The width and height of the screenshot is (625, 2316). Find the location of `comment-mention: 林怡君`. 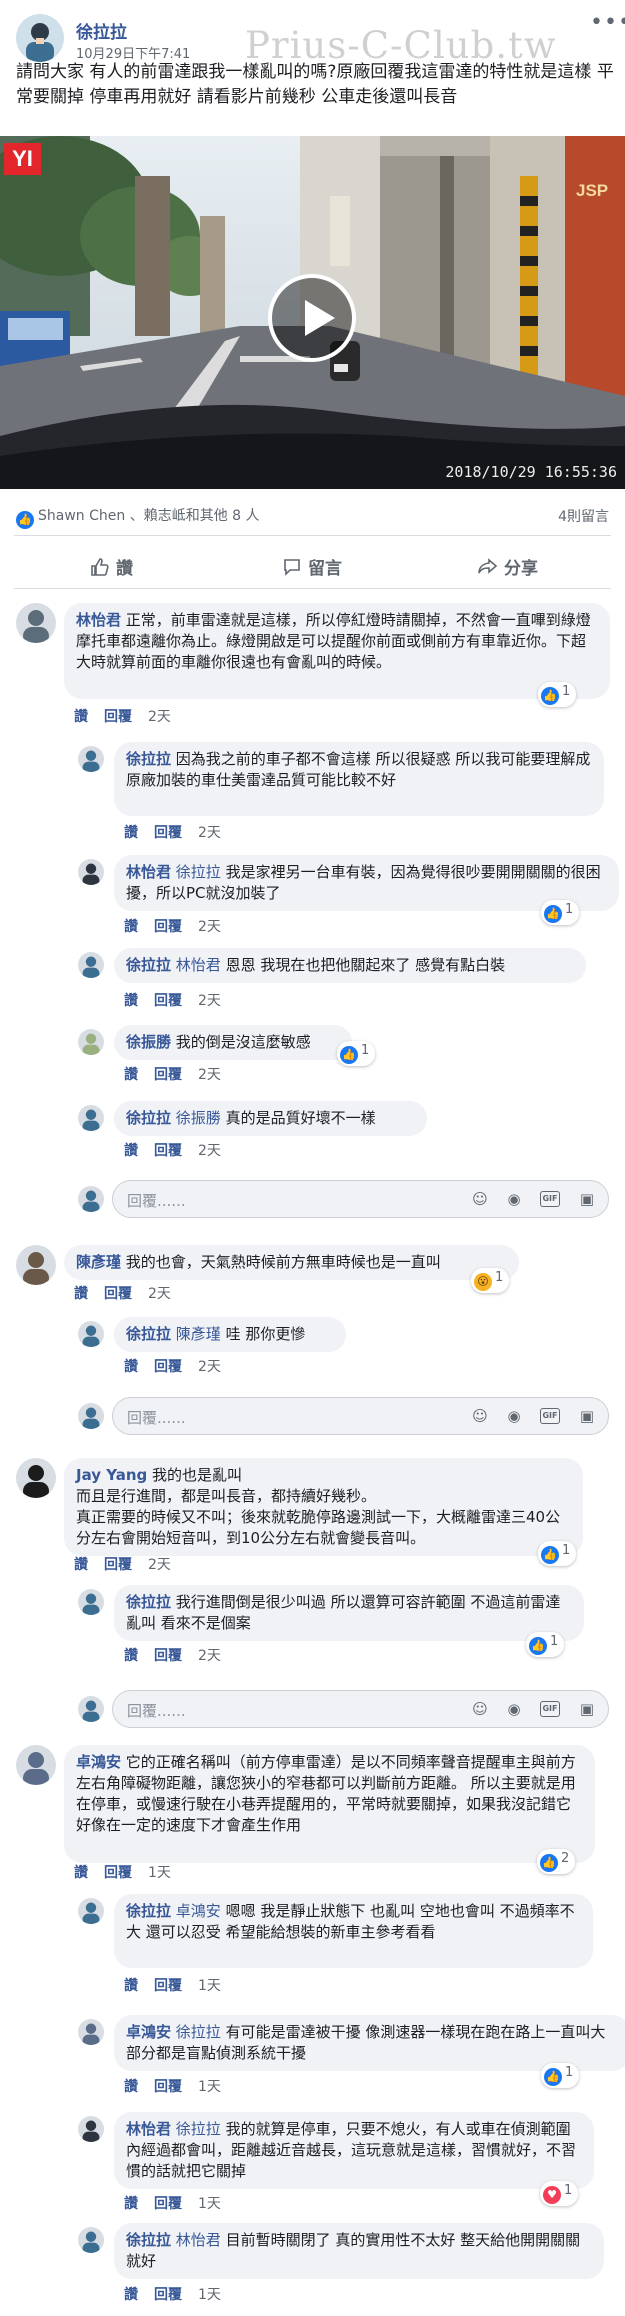

comment-mention: 林怡君 is located at coordinates (198, 2240).